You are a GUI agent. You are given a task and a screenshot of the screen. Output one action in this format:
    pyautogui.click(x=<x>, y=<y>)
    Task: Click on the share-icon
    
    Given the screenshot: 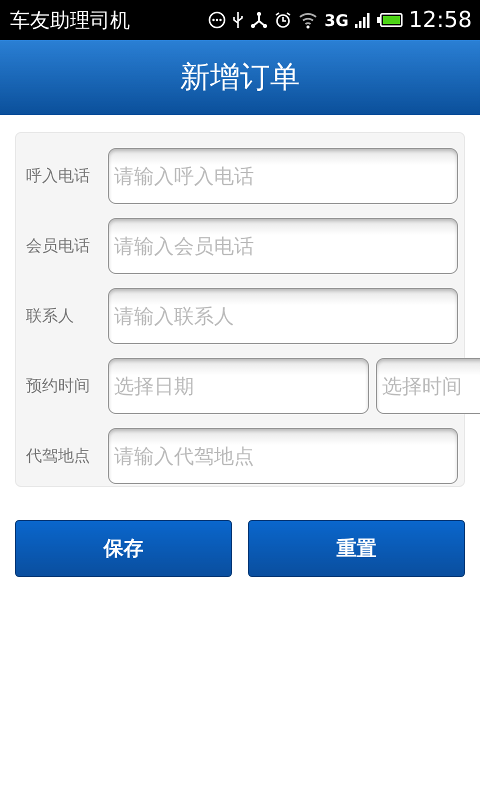 What is the action you would take?
    pyautogui.click(x=259, y=20)
    